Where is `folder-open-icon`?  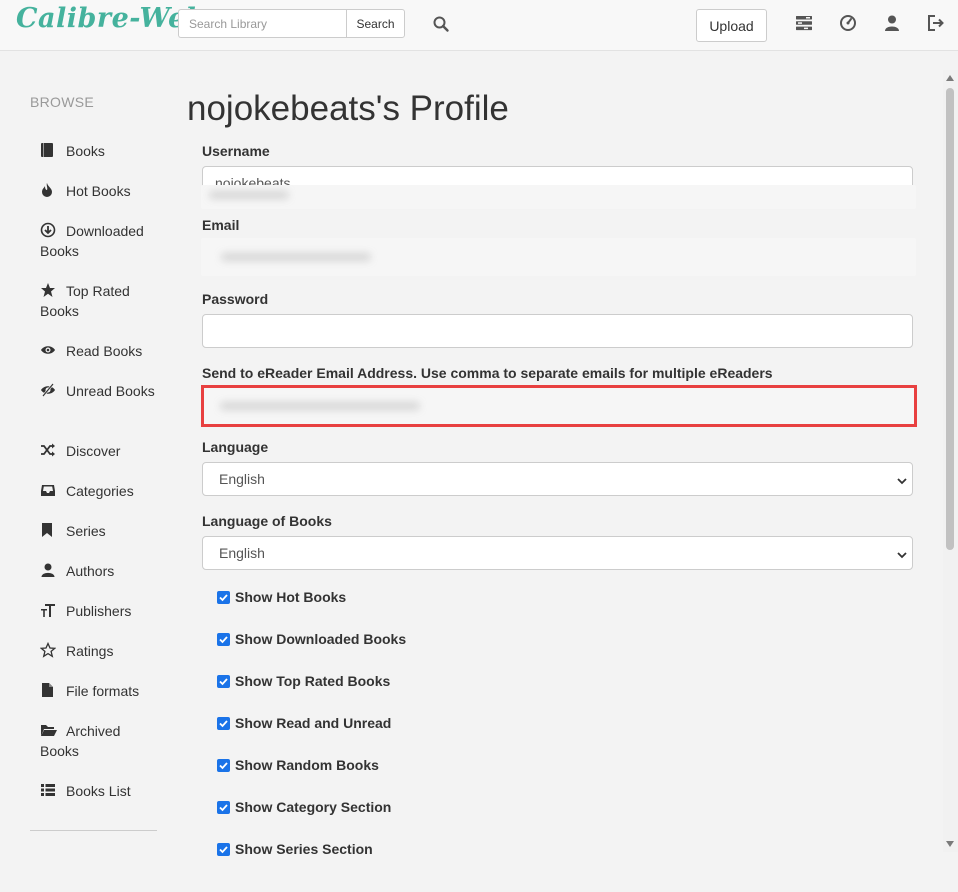
folder-open-icon is located at coordinates (48, 730).